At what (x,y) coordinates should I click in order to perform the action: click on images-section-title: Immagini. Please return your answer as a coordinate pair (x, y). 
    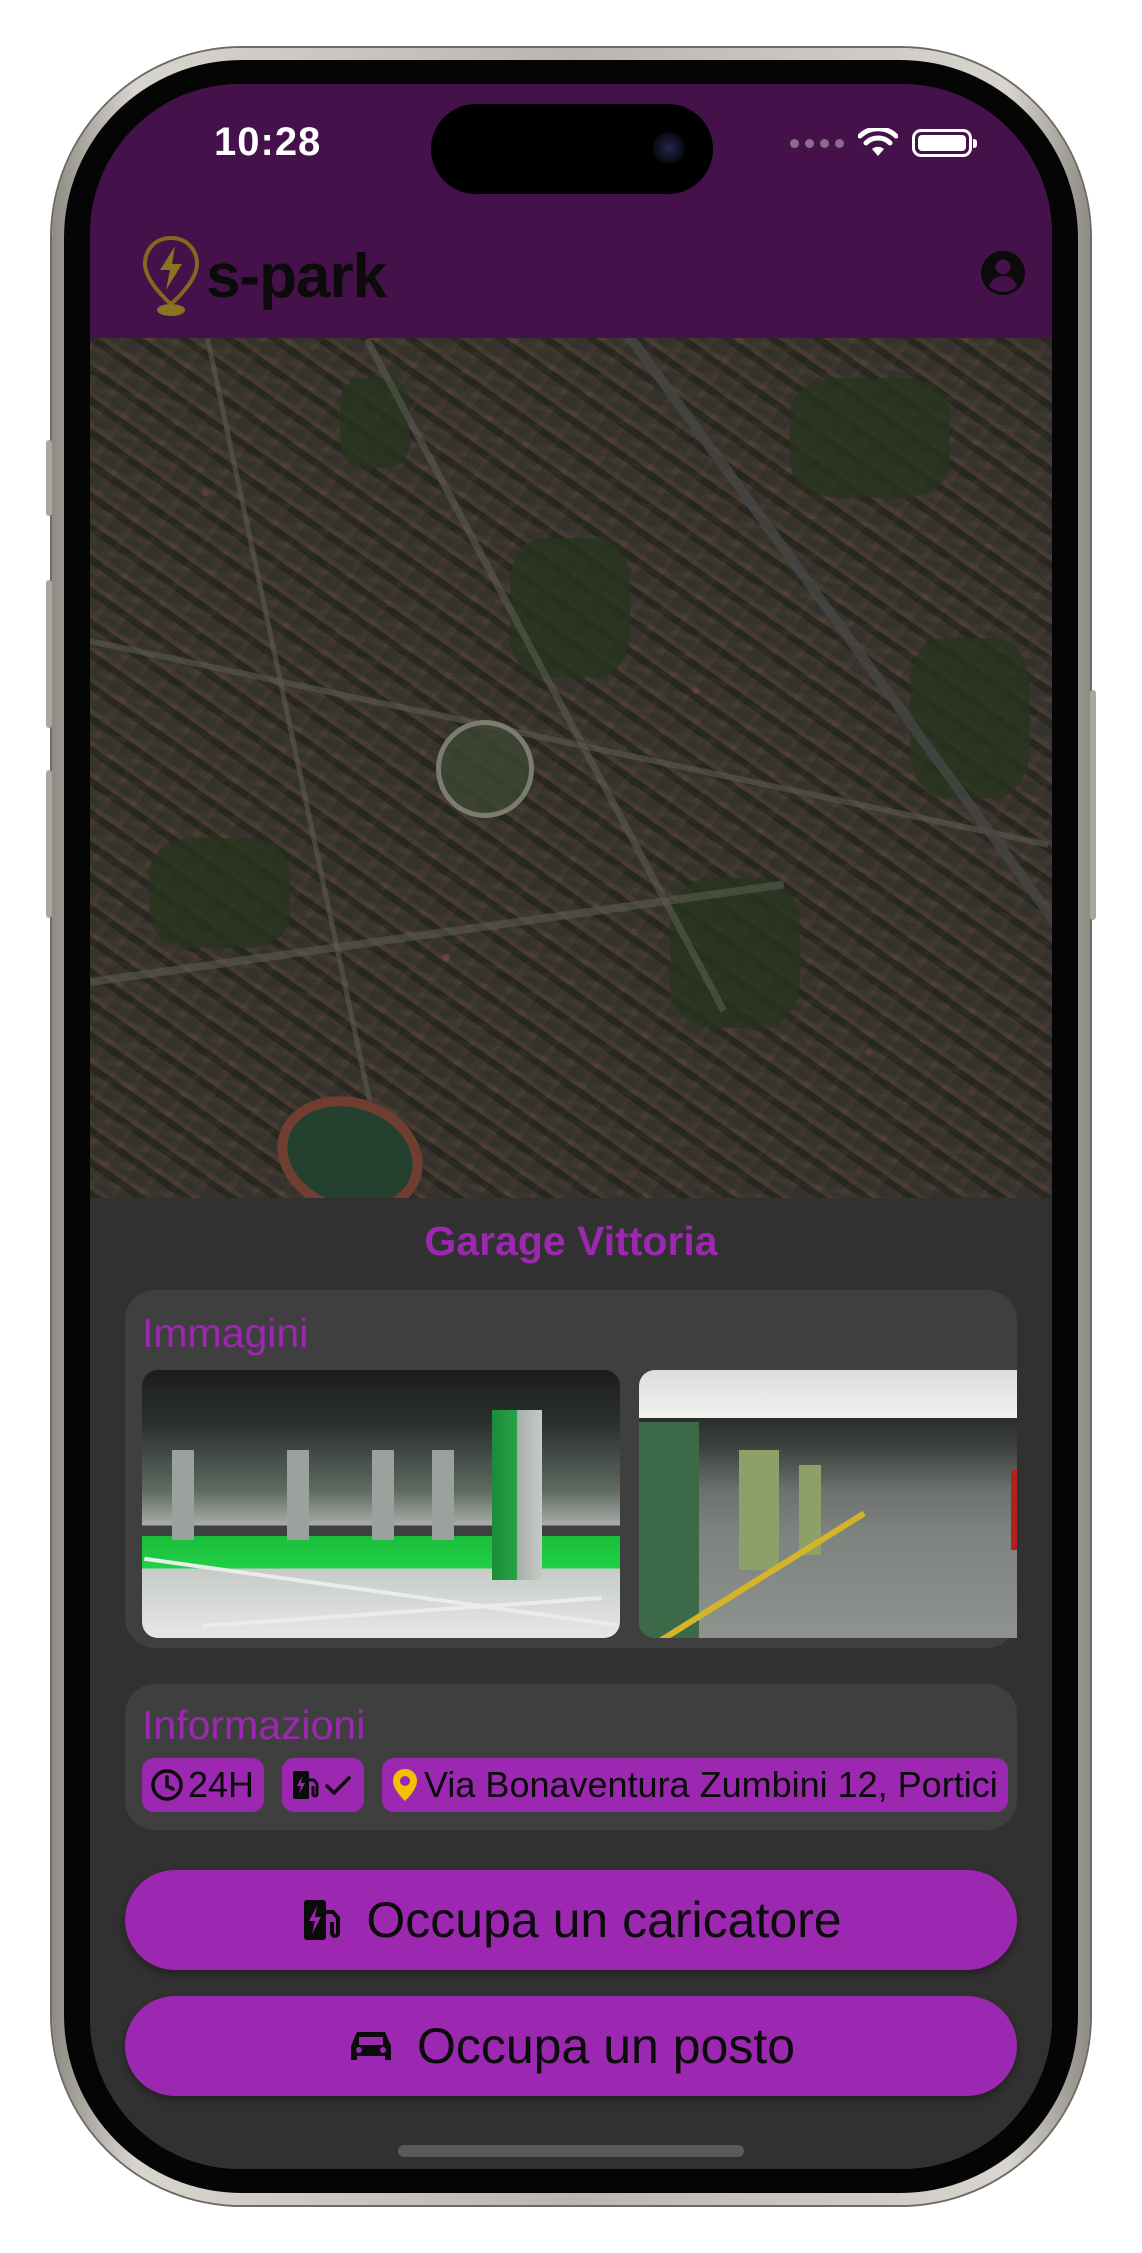
    Looking at the image, I should click on (225, 1333).